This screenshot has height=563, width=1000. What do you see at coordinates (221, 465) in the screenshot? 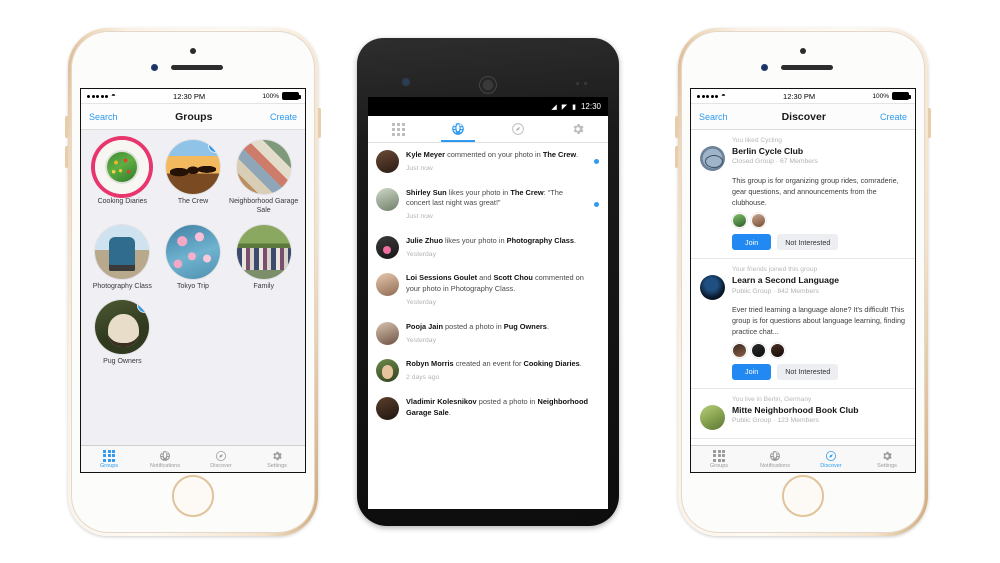
I see `tab-label: Discover` at bounding box center [221, 465].